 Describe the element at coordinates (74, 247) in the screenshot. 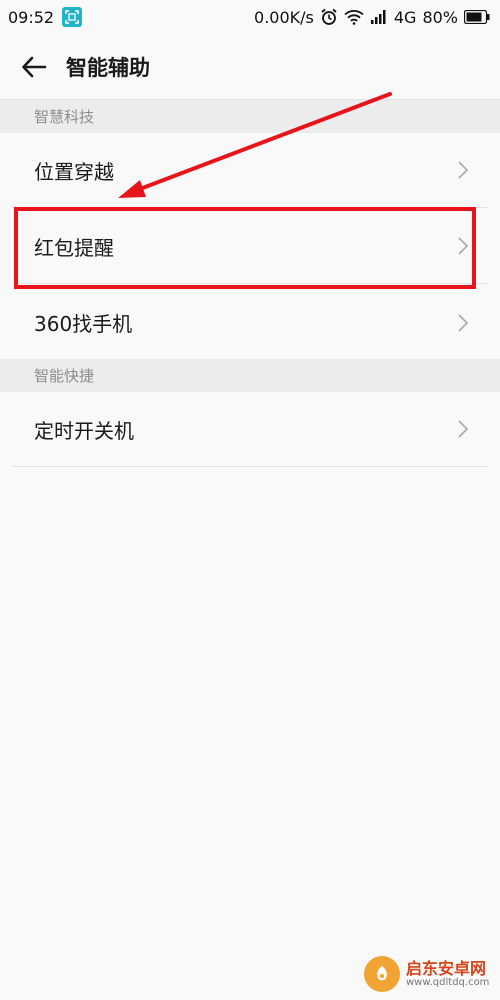

I see `row-label: 红包提醒` at that location.